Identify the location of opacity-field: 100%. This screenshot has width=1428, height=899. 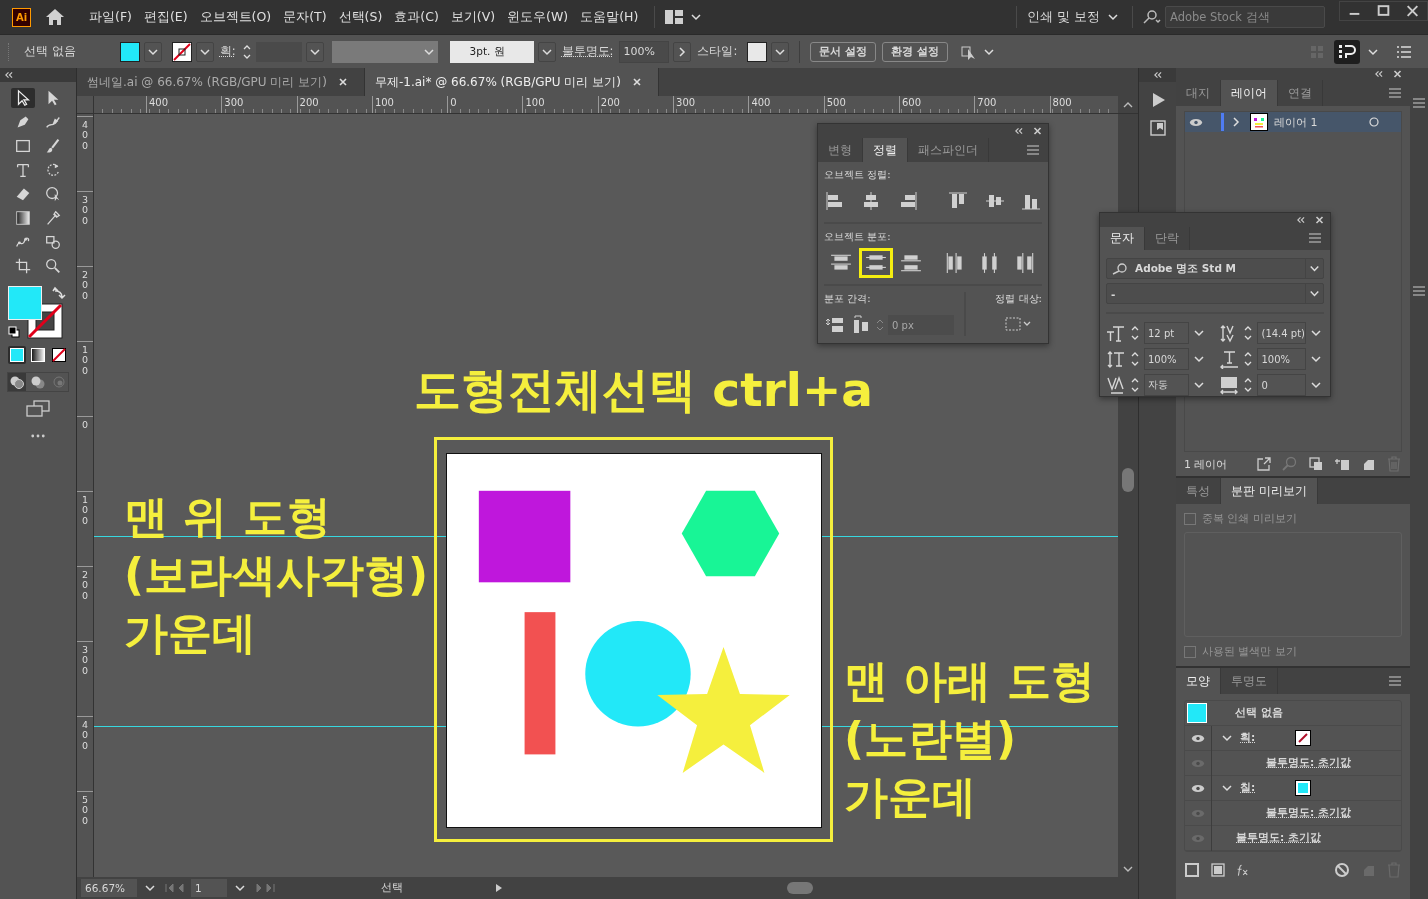
(644, 51).